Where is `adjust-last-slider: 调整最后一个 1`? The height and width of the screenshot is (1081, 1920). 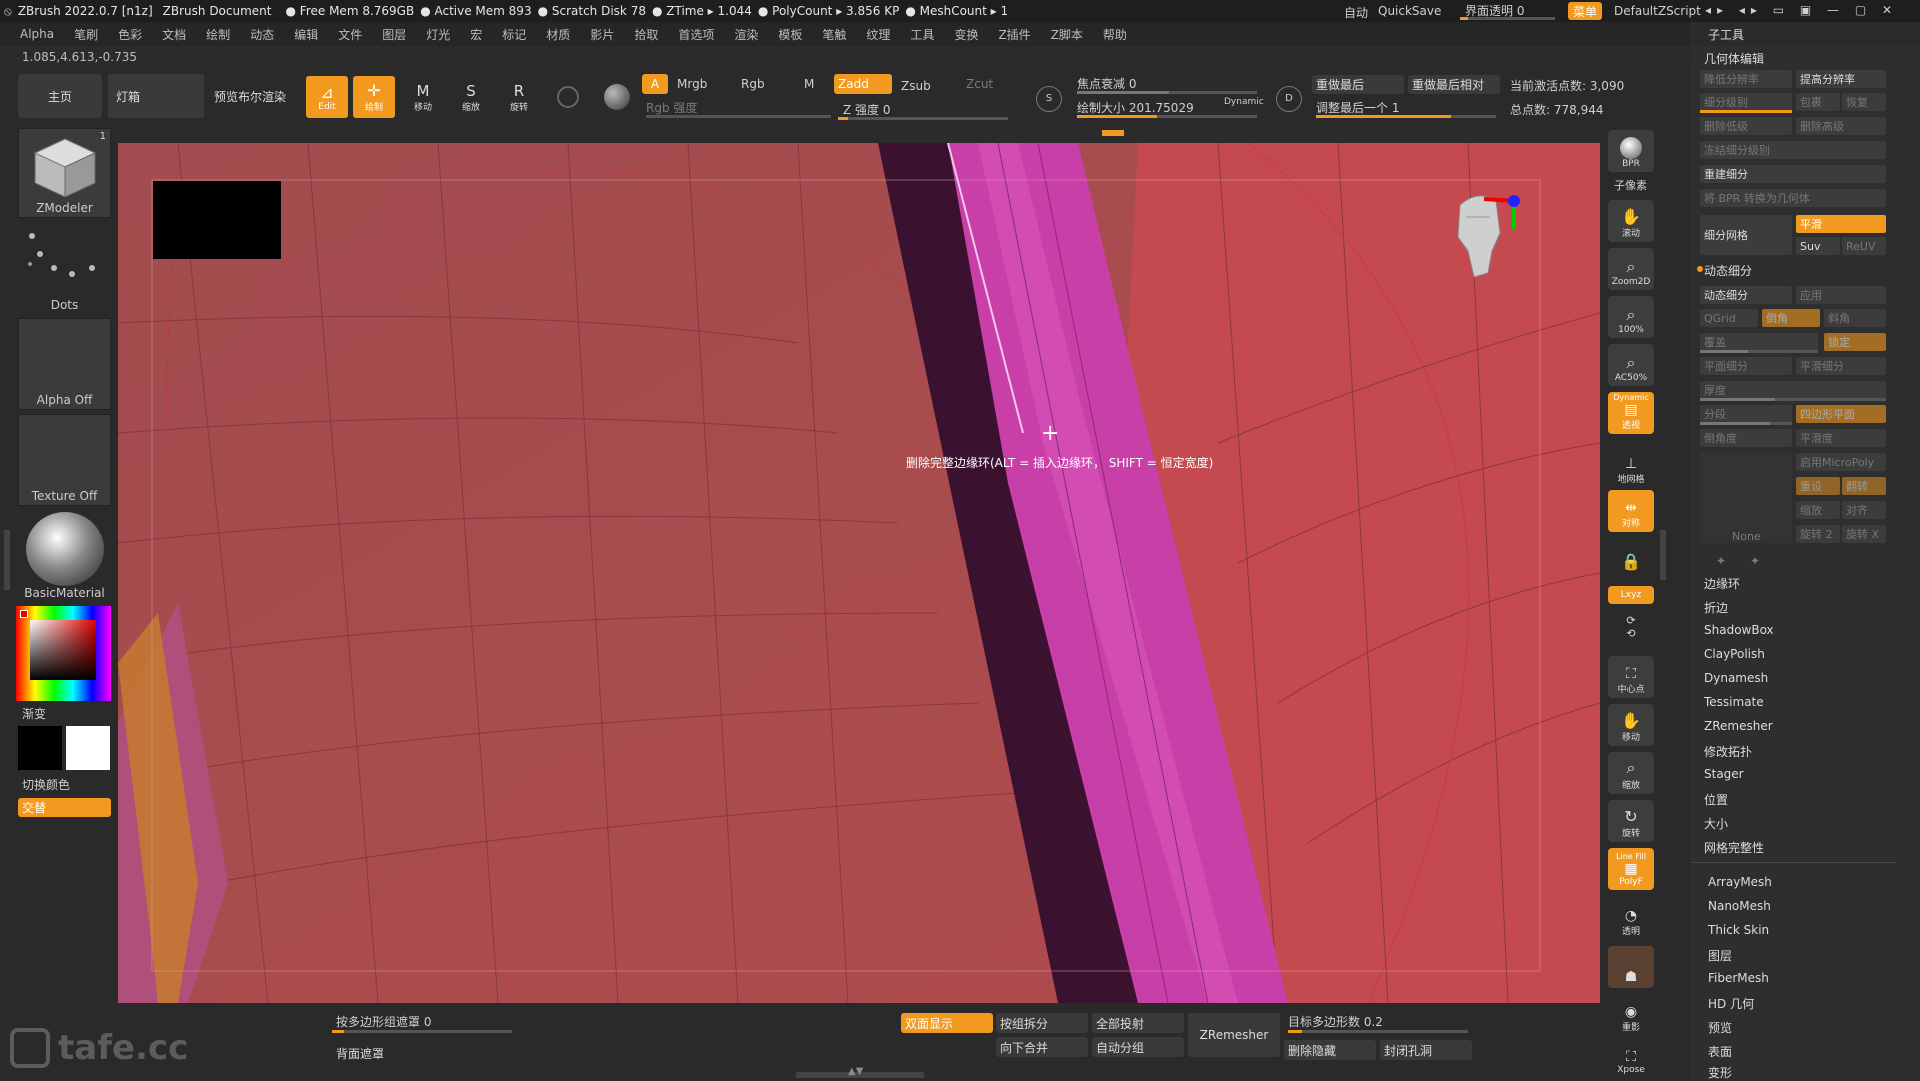
adjust-last-slider: 调整最后一个 1 is located at coordinates (1357, 107).